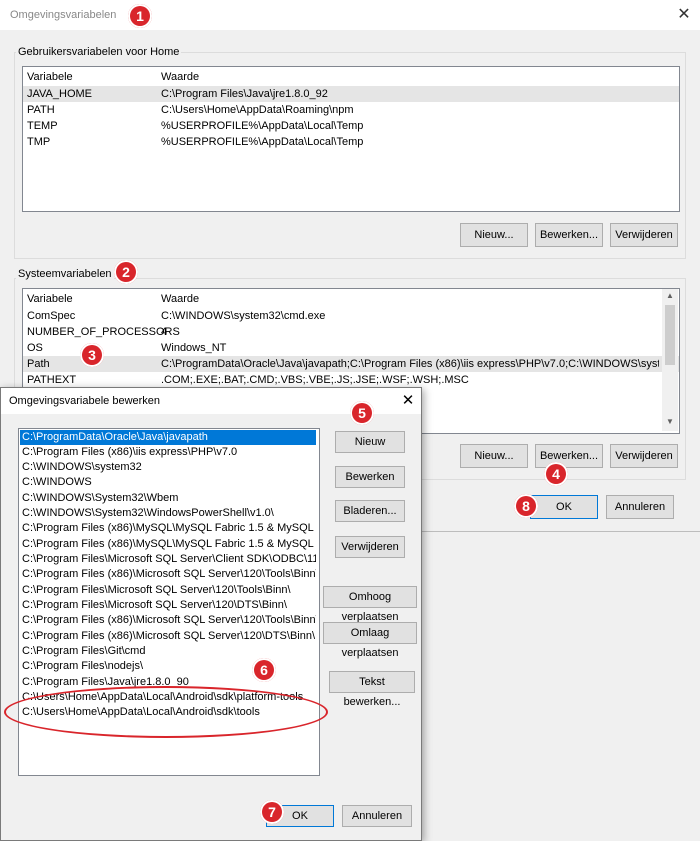 The width and height of the screenshot is (700, 841). What do you see at coordinates (670, 335) in the screenshot?
I see `scrollbar-thumb` at bounding box center [670, 335].